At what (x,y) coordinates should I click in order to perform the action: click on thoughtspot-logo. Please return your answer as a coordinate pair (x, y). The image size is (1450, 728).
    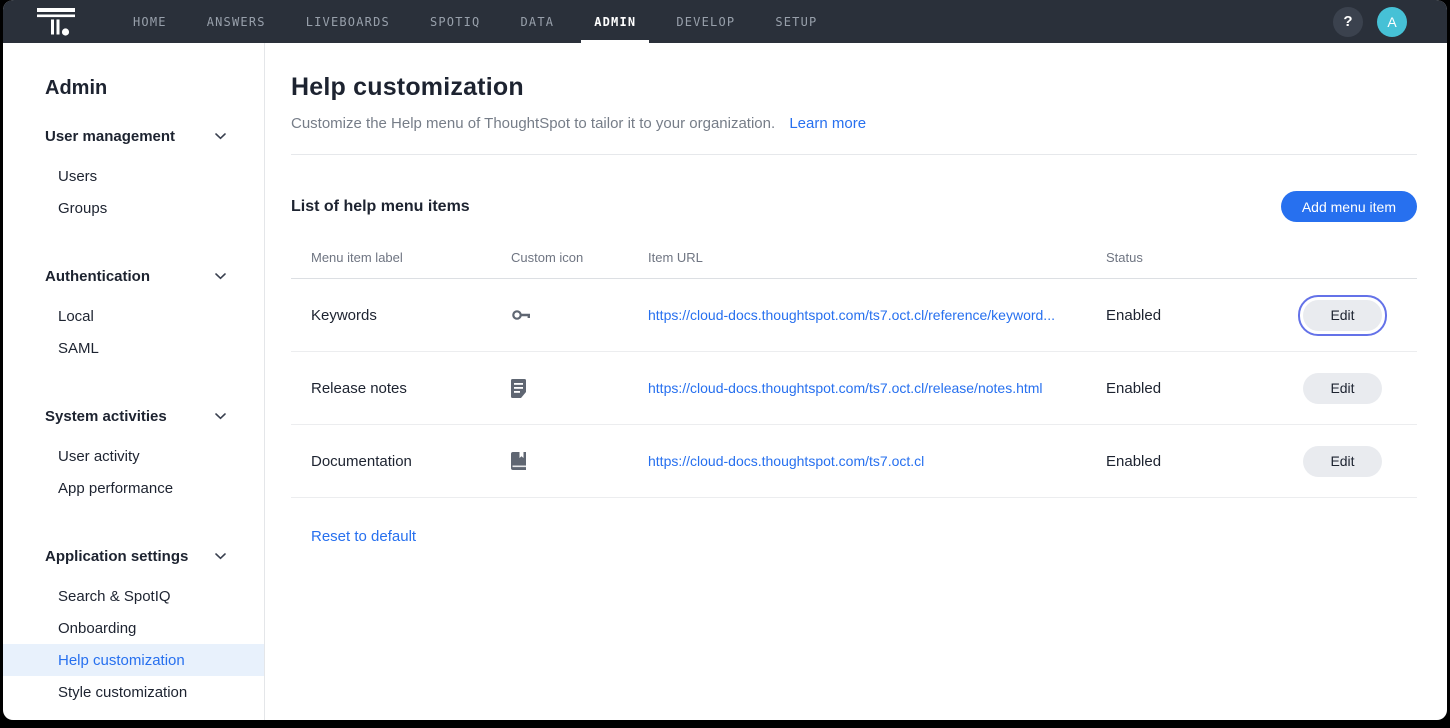
    Looking at the image, I should click on (58, 21).